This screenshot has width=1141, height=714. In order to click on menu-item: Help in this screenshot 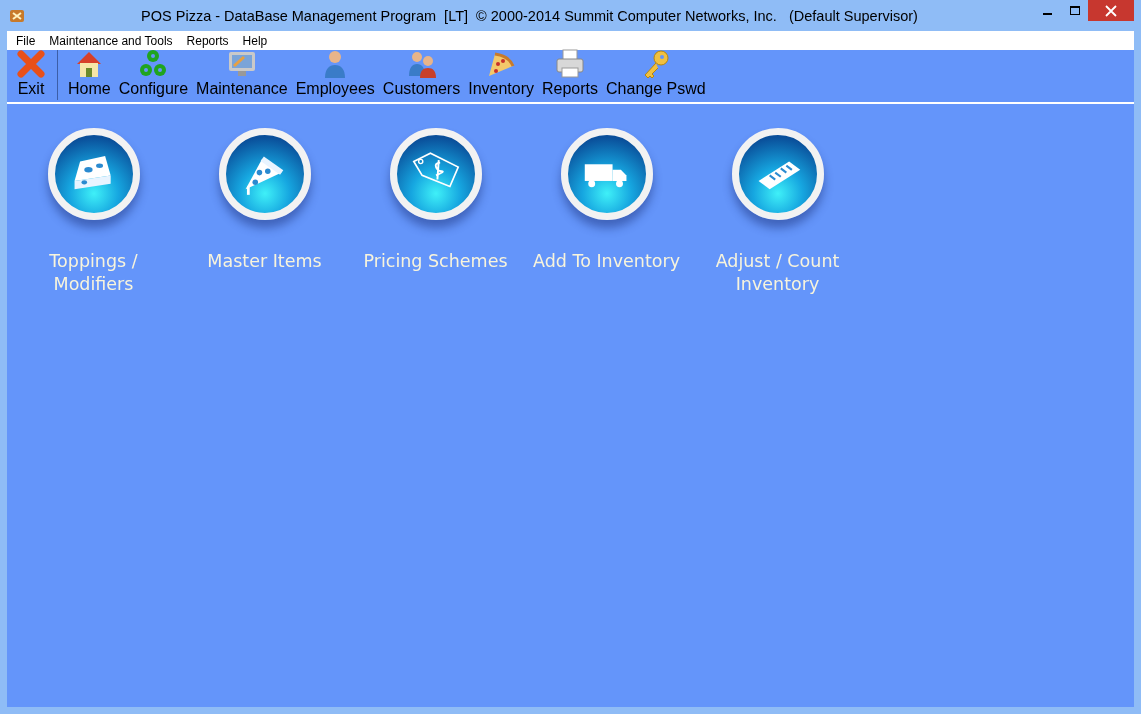, I will do `click(255, 40)`.